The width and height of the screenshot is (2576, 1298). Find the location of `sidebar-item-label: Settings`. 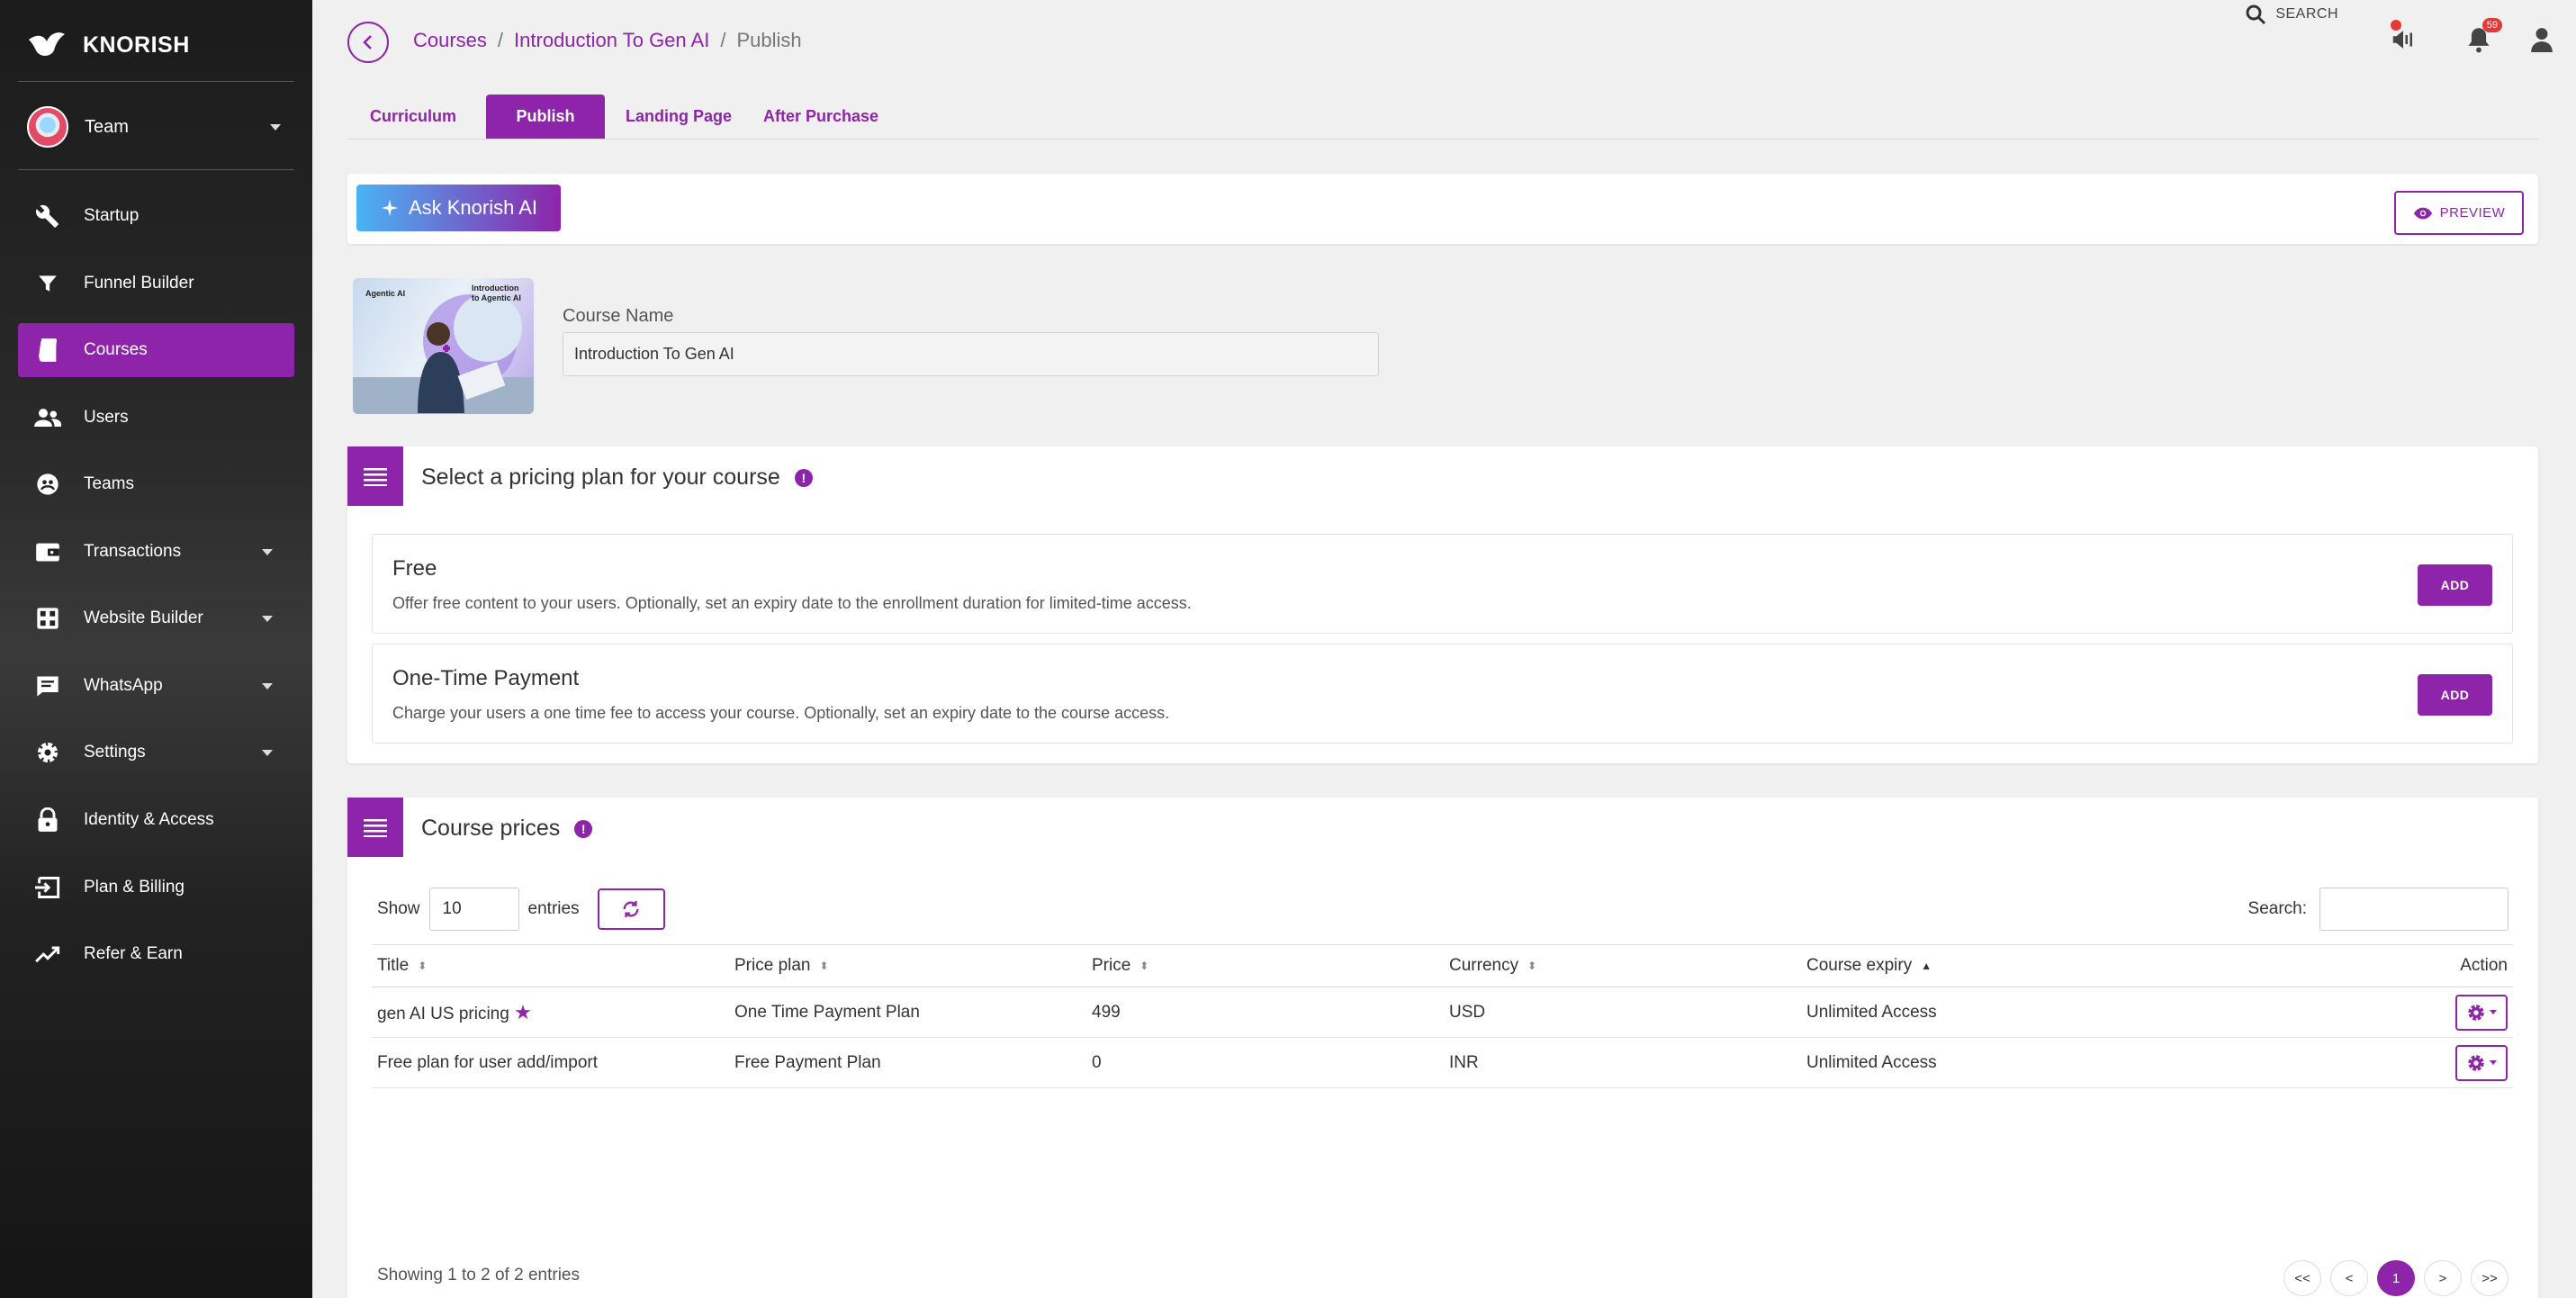

sidebar-item-label: Settings is located at coordinates (115, 752).